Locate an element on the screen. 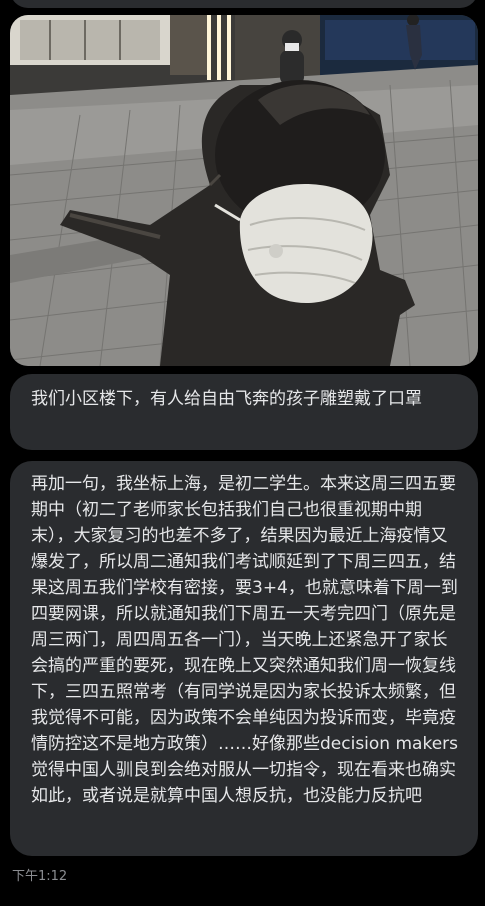  message-bubble-text: 我们小区楼下，有人给自由飞奔的孩子雕塑戴了口罩 is located at coordinates (244, 412).